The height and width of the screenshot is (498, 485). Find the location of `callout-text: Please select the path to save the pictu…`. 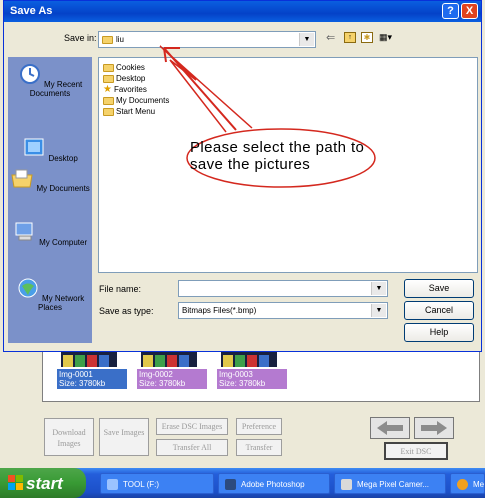

callout-text: Please select the path to save the pictu… is located at coordinates (277, 156).